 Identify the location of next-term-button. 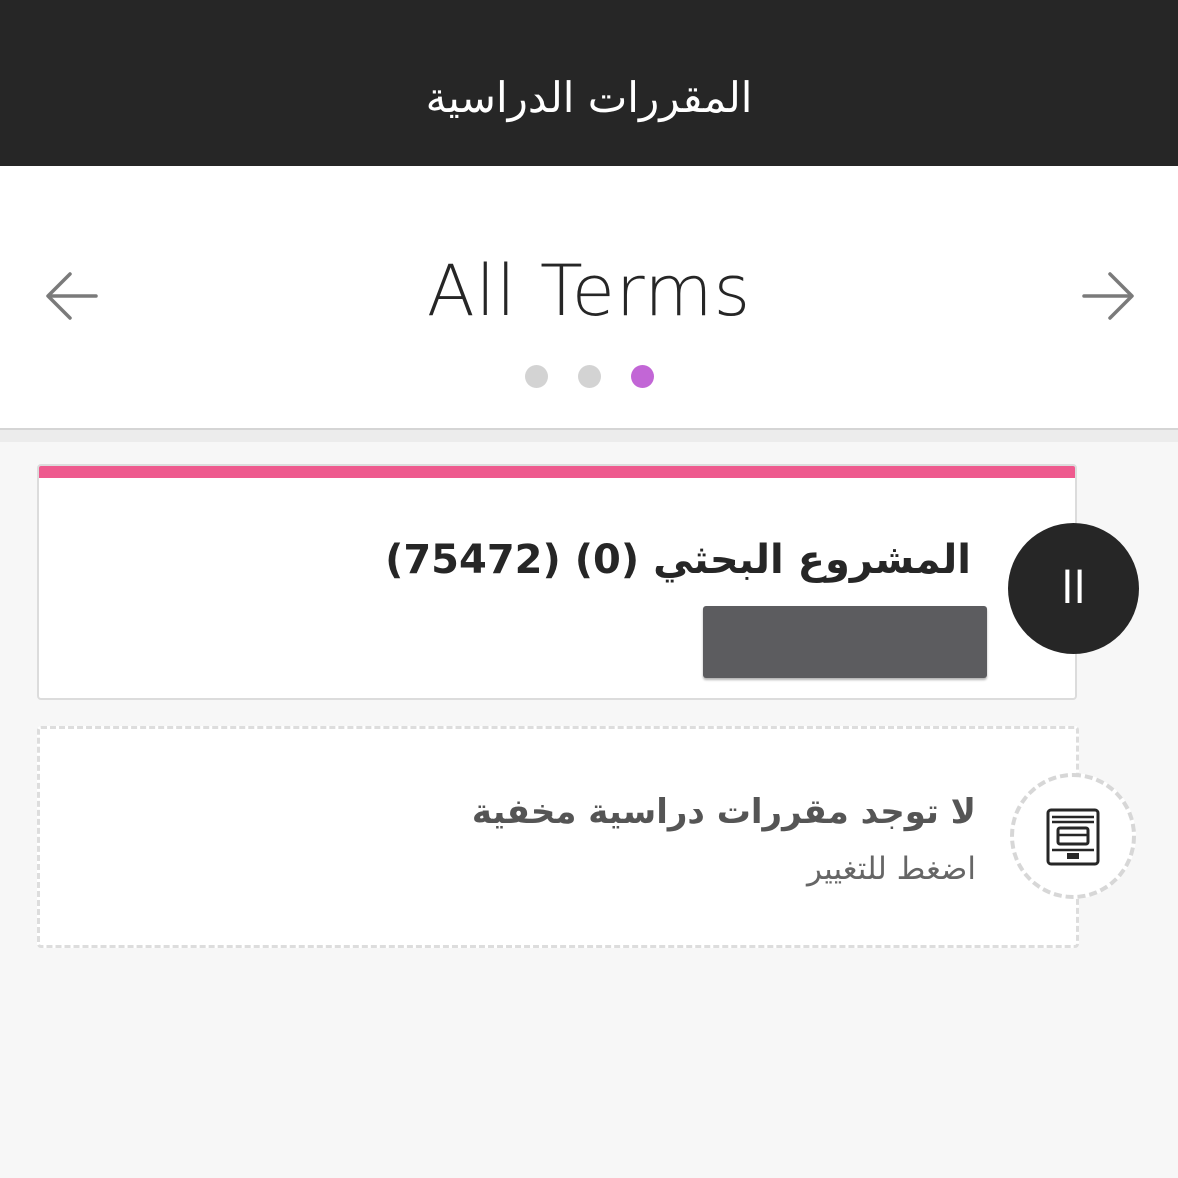
(1108, 296).